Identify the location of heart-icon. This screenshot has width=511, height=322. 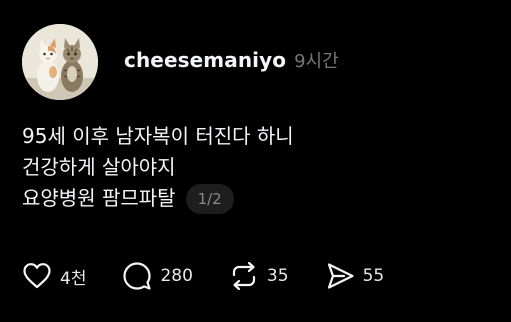
(37, 276).